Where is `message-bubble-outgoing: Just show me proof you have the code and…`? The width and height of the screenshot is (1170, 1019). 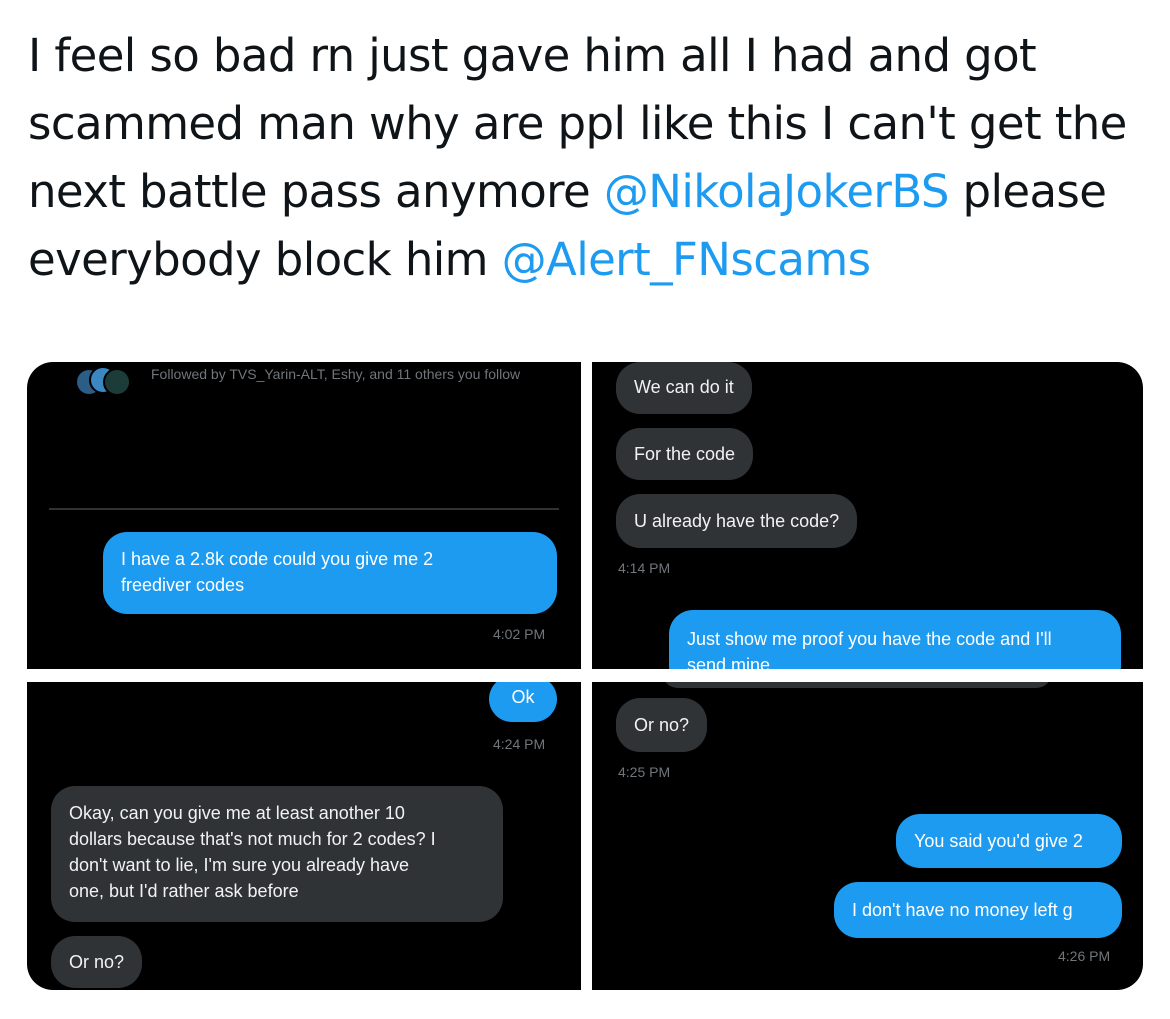
message-bubble-outgoing: Just show me proof you have the code and… is located at coordinates (895, 639).